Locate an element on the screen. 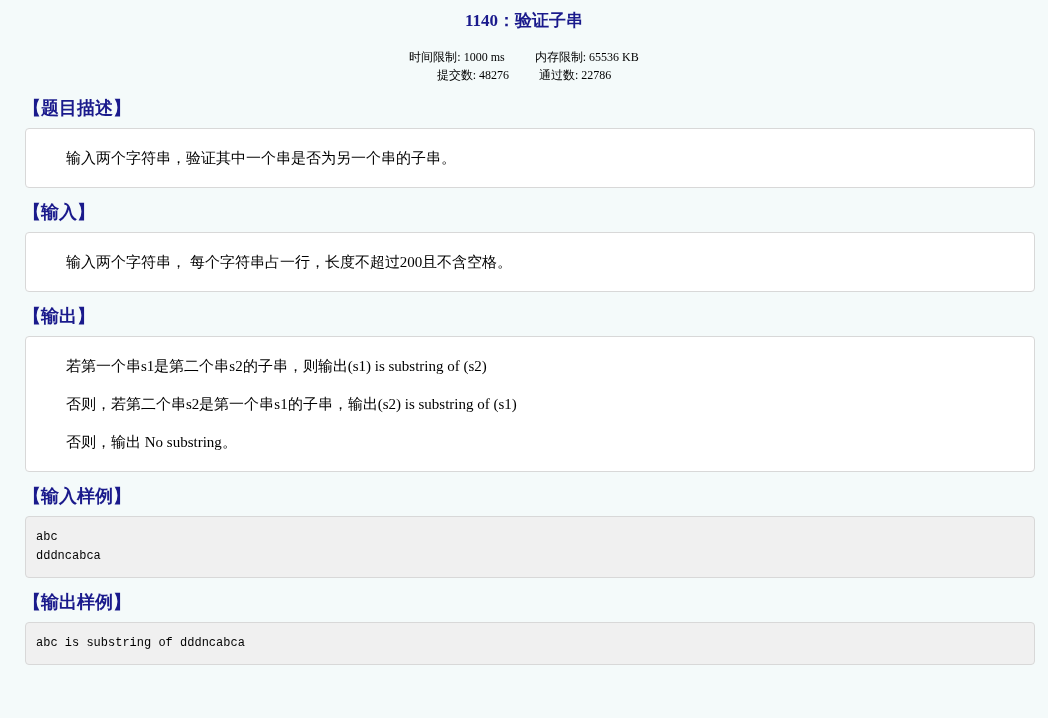 This screenshot has height=718, width=1048. code-line: abc is located at coordinates (47, 537).